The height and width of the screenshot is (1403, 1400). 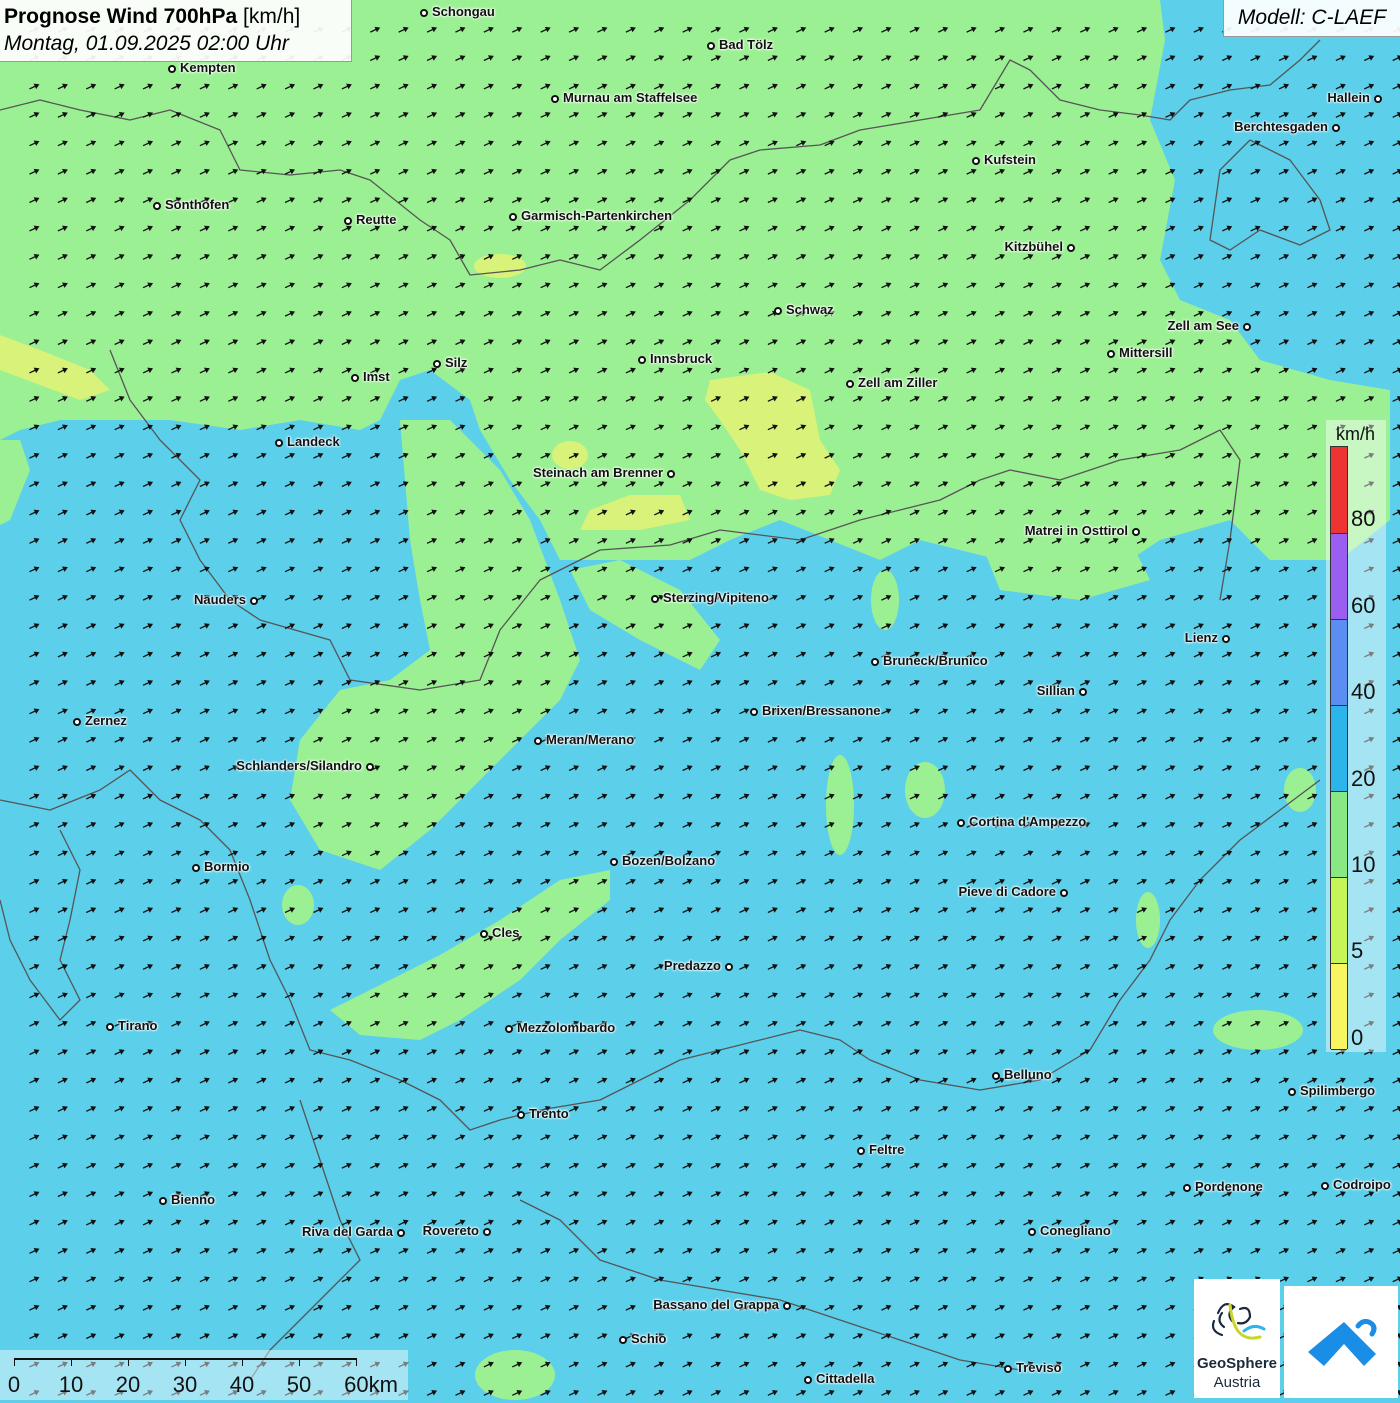 I want to click on city-label: Conegliano, so click(x=1075, y=1230).